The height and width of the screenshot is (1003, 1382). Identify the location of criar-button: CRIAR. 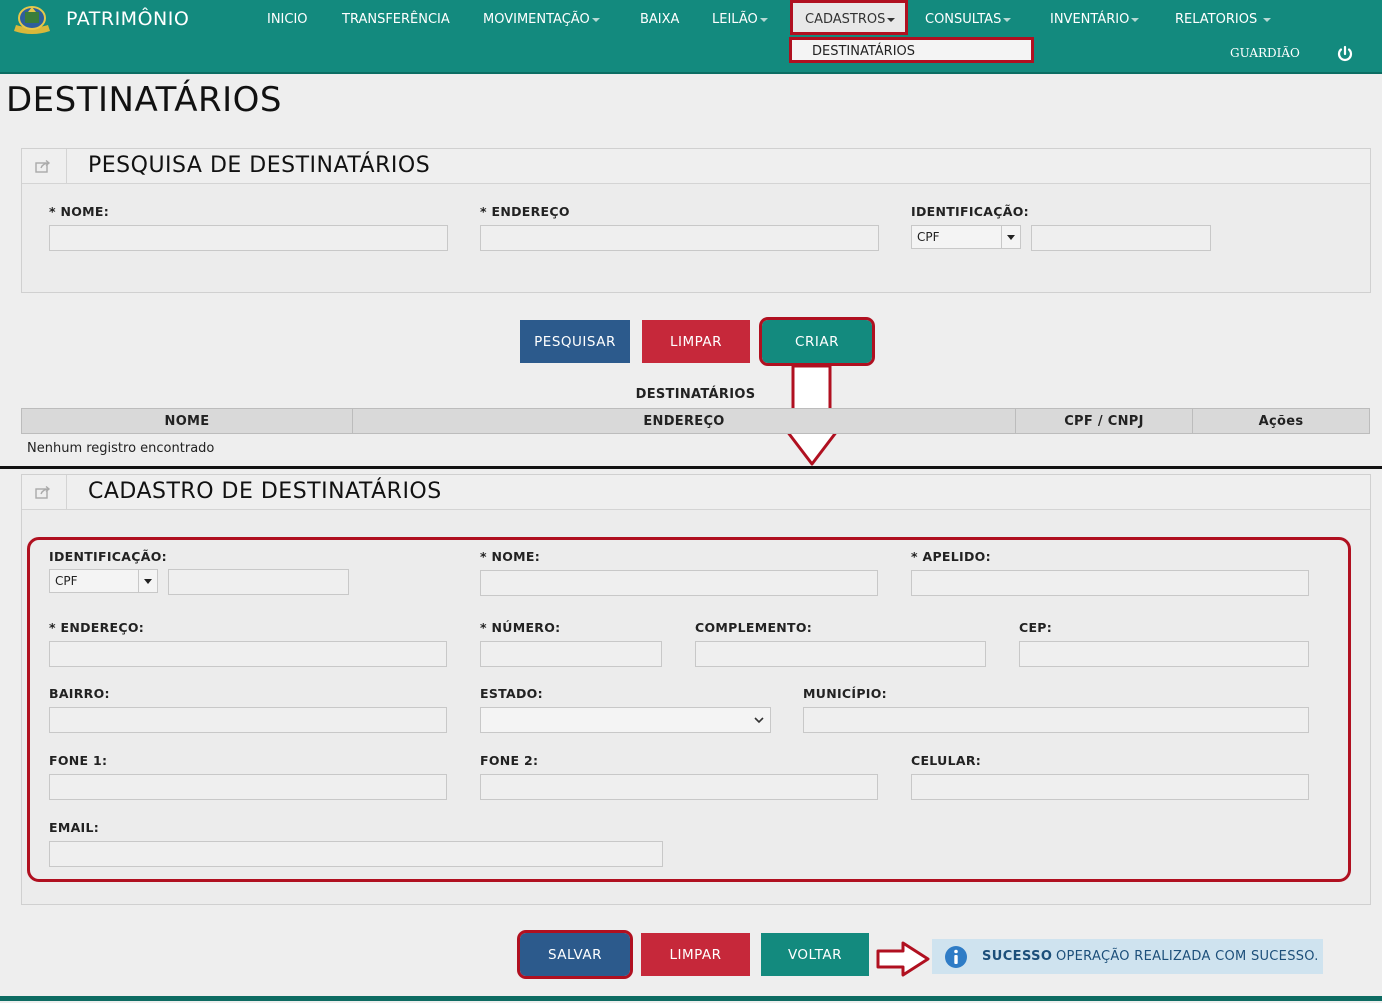
(817, 341).